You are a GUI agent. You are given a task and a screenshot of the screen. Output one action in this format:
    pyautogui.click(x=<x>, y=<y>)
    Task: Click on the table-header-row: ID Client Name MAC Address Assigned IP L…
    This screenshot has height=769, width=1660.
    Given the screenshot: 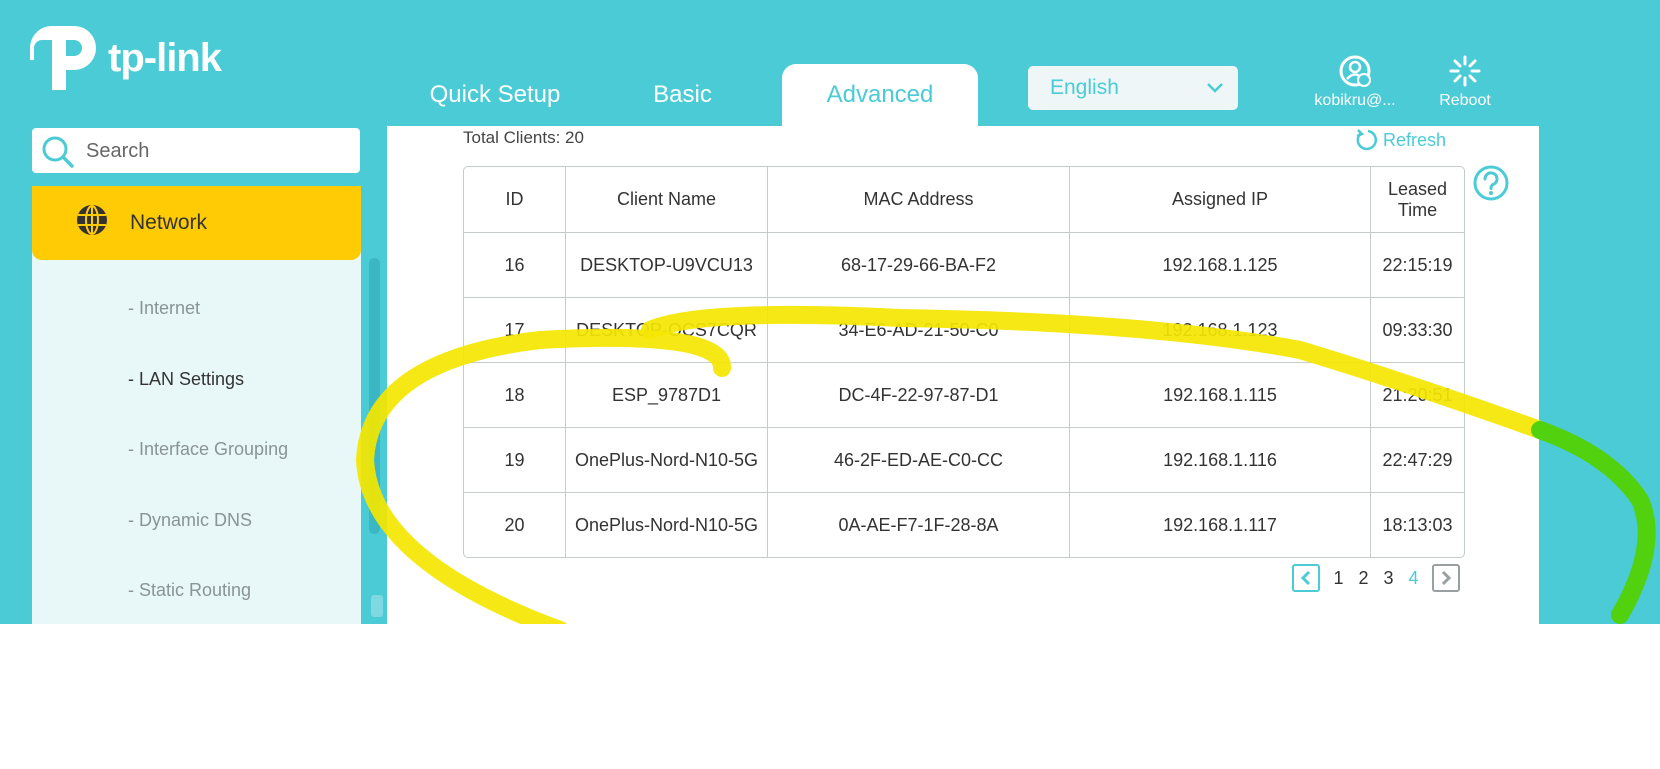 What is the action you would take?
    pyautogui.click(x=964, y=200)
    